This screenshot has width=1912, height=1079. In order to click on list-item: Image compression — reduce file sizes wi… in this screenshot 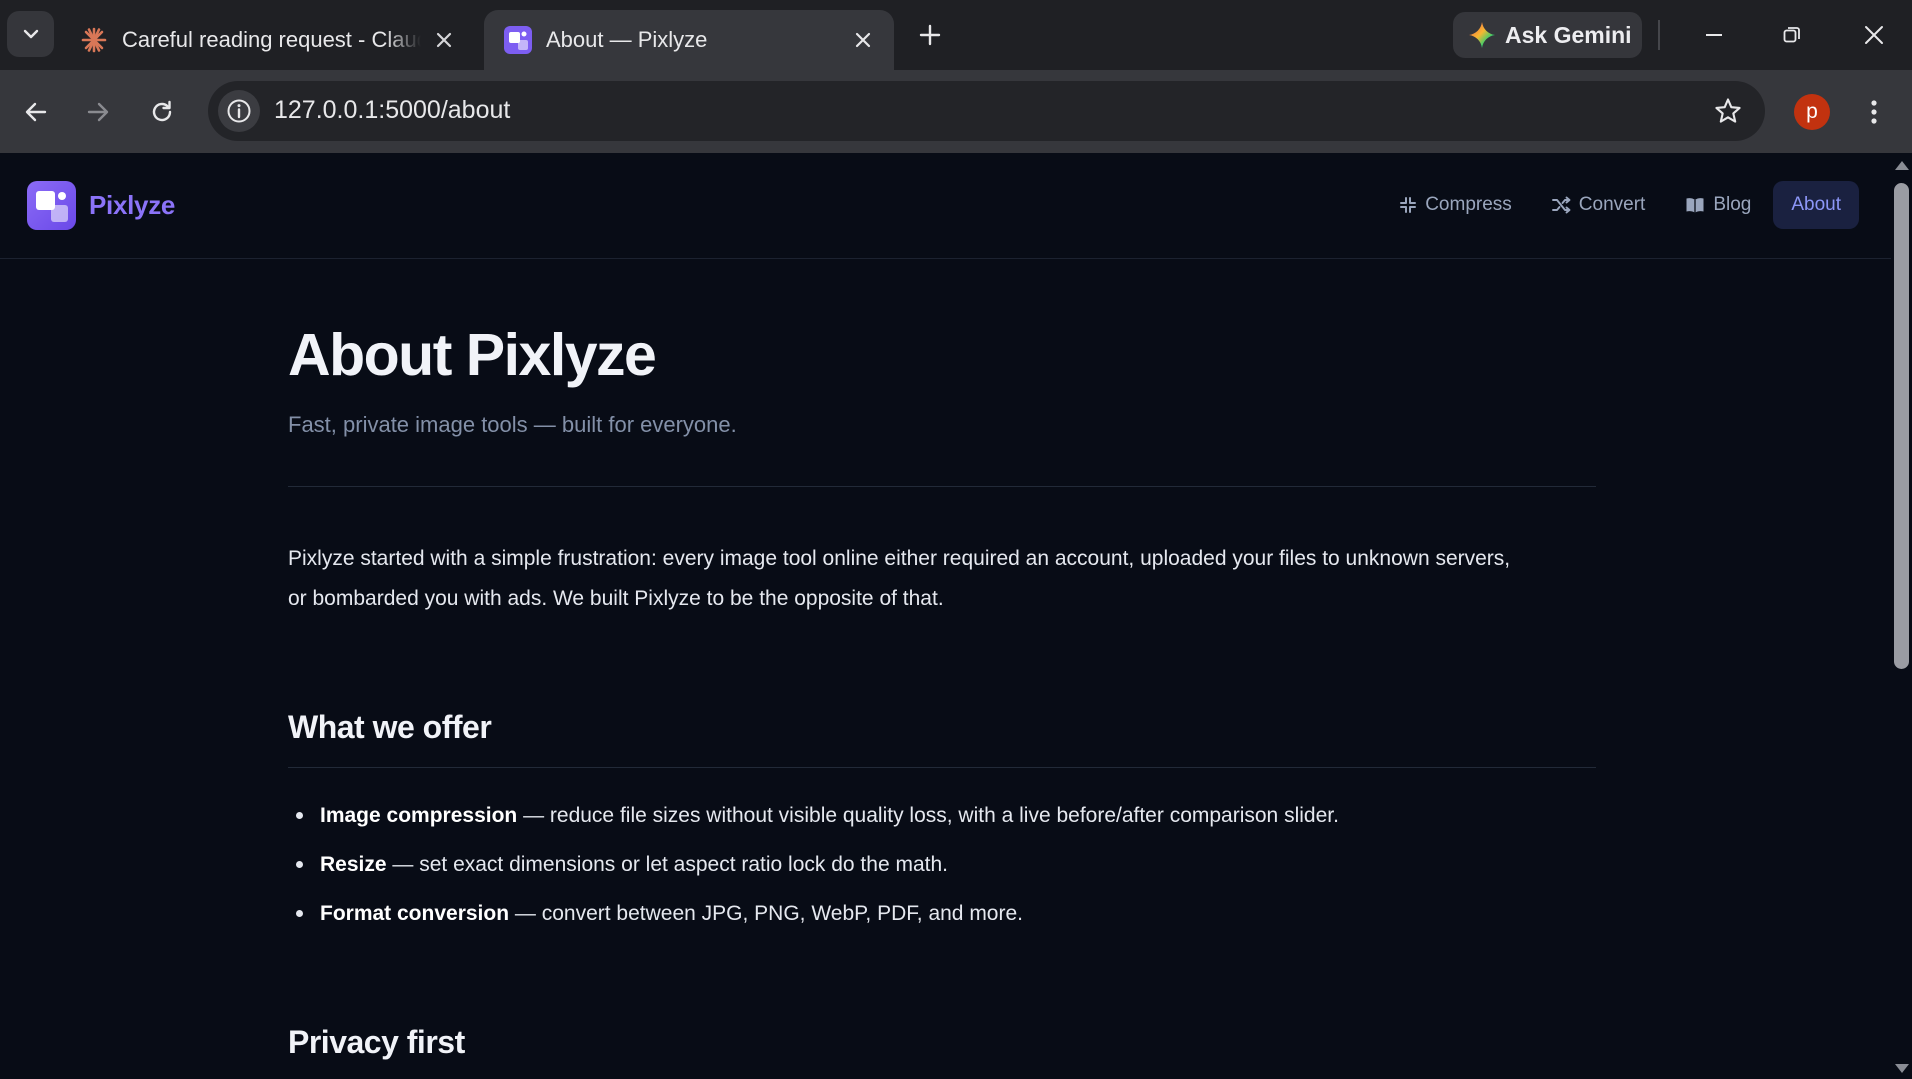, I will do `click(942, 815)`.